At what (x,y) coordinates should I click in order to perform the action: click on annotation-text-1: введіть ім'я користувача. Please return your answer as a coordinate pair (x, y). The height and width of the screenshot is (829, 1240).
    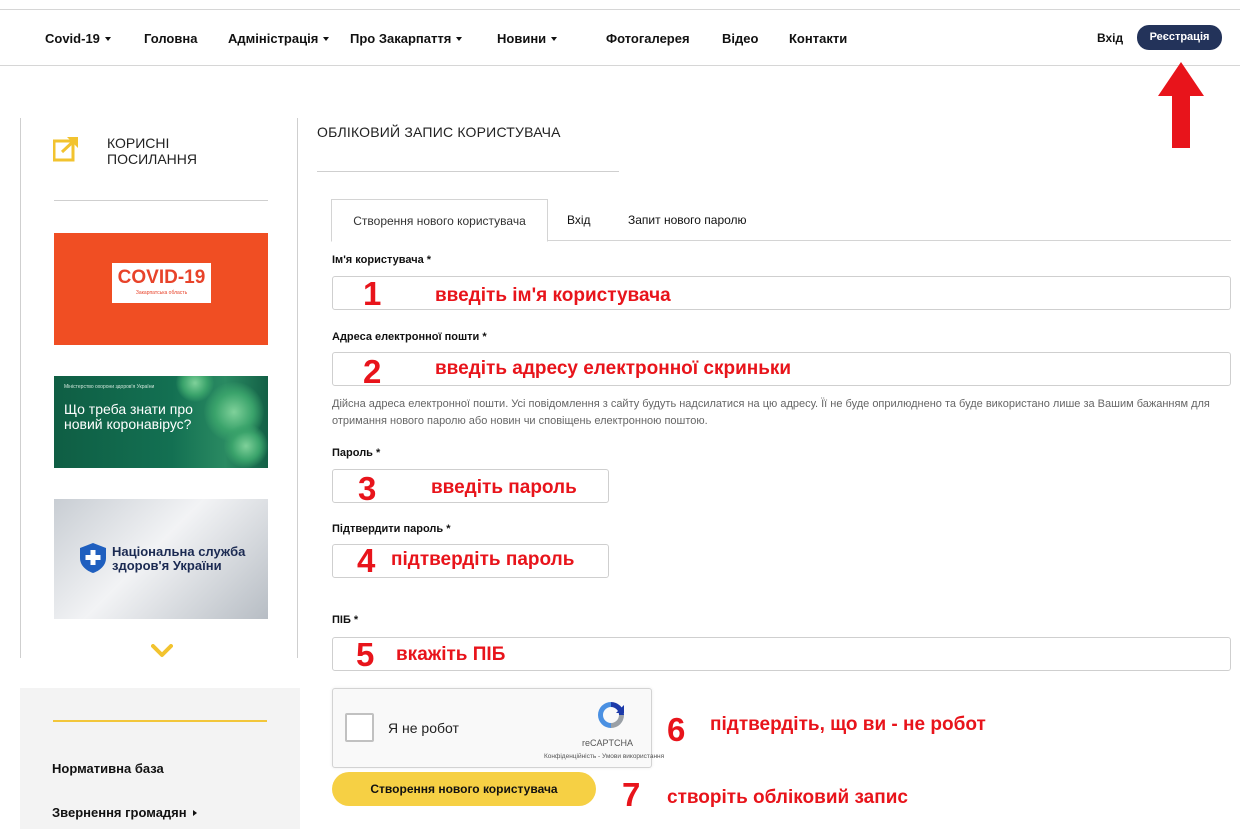
    Looking at the image, I should click on (553, 295).